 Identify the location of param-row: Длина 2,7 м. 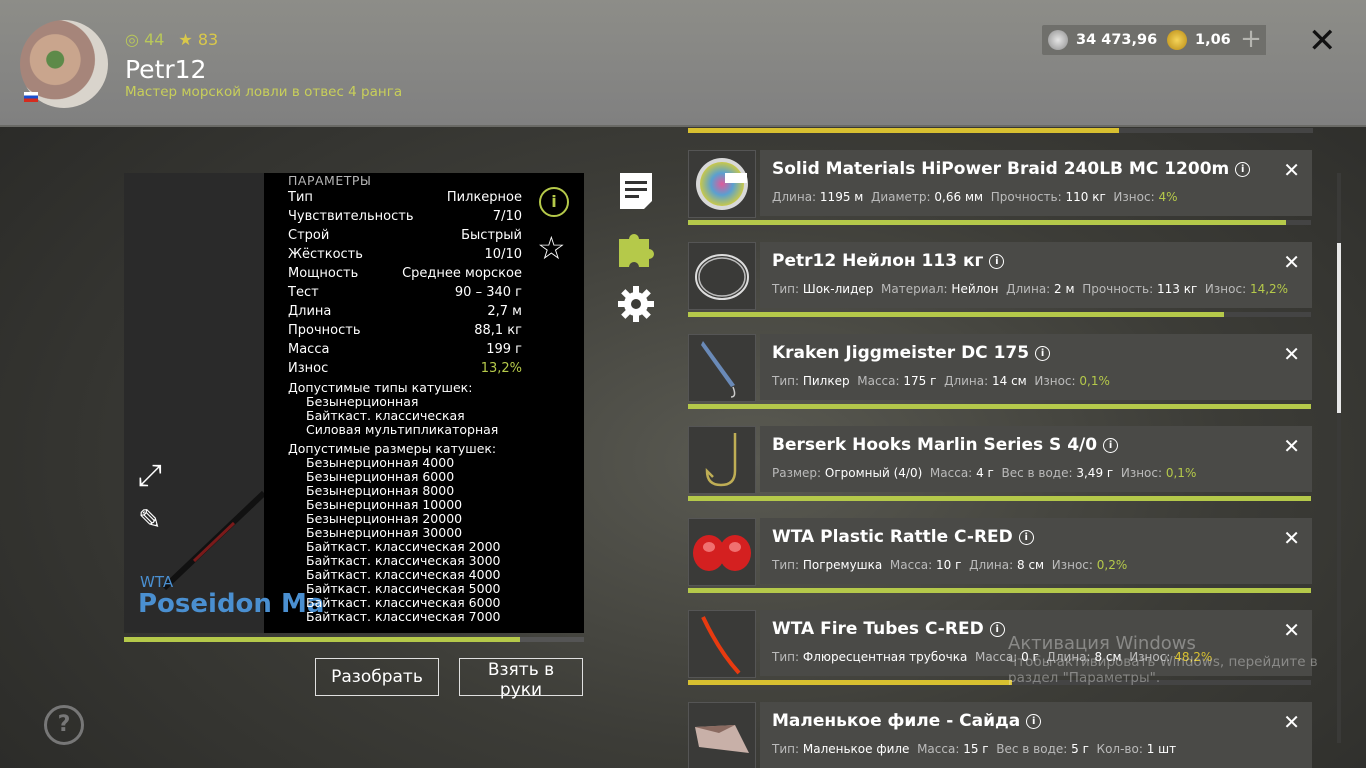
(405, 311).